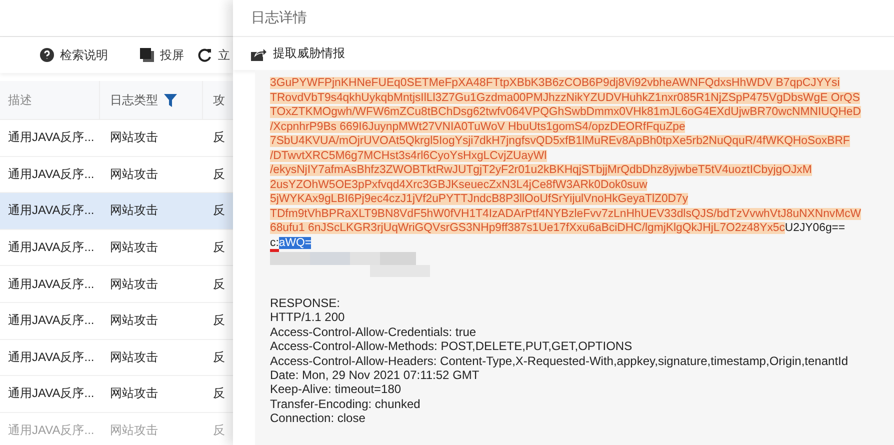  I want to click on highlighted-text: TRovdVbT9s4qkhUykqbMntjsIlLl3Z7Gu1Gzdma00PMJhzzNikYZUDVHuhkZ1nxr085R1NjZSpP475VgDbsWgE OrQS, so click(565, 98).